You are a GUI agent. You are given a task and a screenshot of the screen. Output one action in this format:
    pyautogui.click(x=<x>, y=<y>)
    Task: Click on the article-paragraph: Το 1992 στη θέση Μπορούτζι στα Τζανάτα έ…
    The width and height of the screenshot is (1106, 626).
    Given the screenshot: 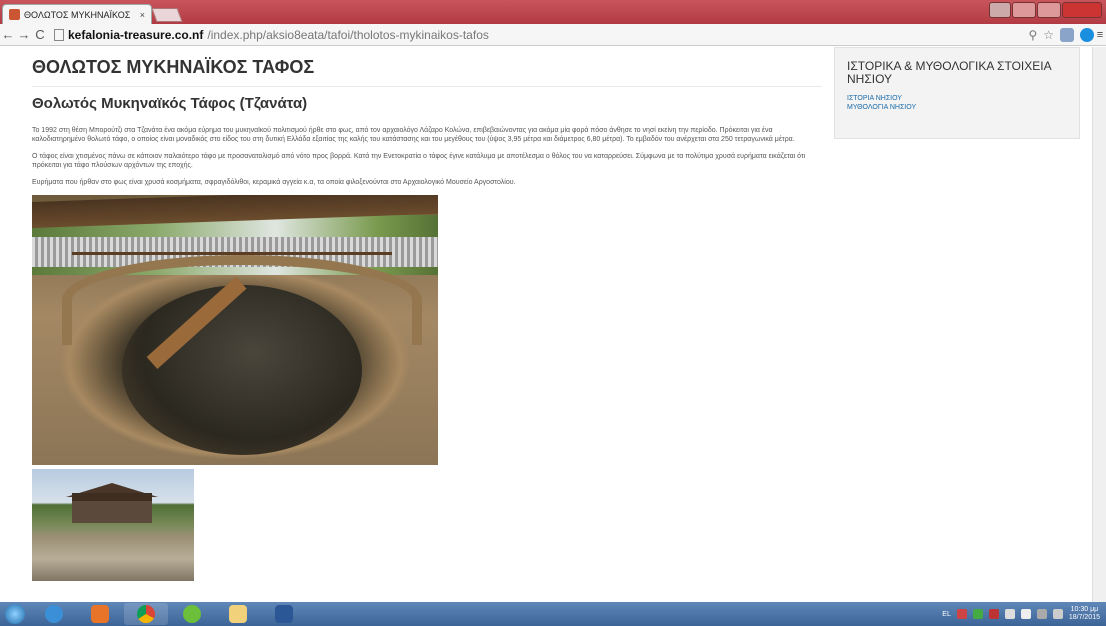 What is the action you would take?
    pyautogui.click(x=413, y=135)
    